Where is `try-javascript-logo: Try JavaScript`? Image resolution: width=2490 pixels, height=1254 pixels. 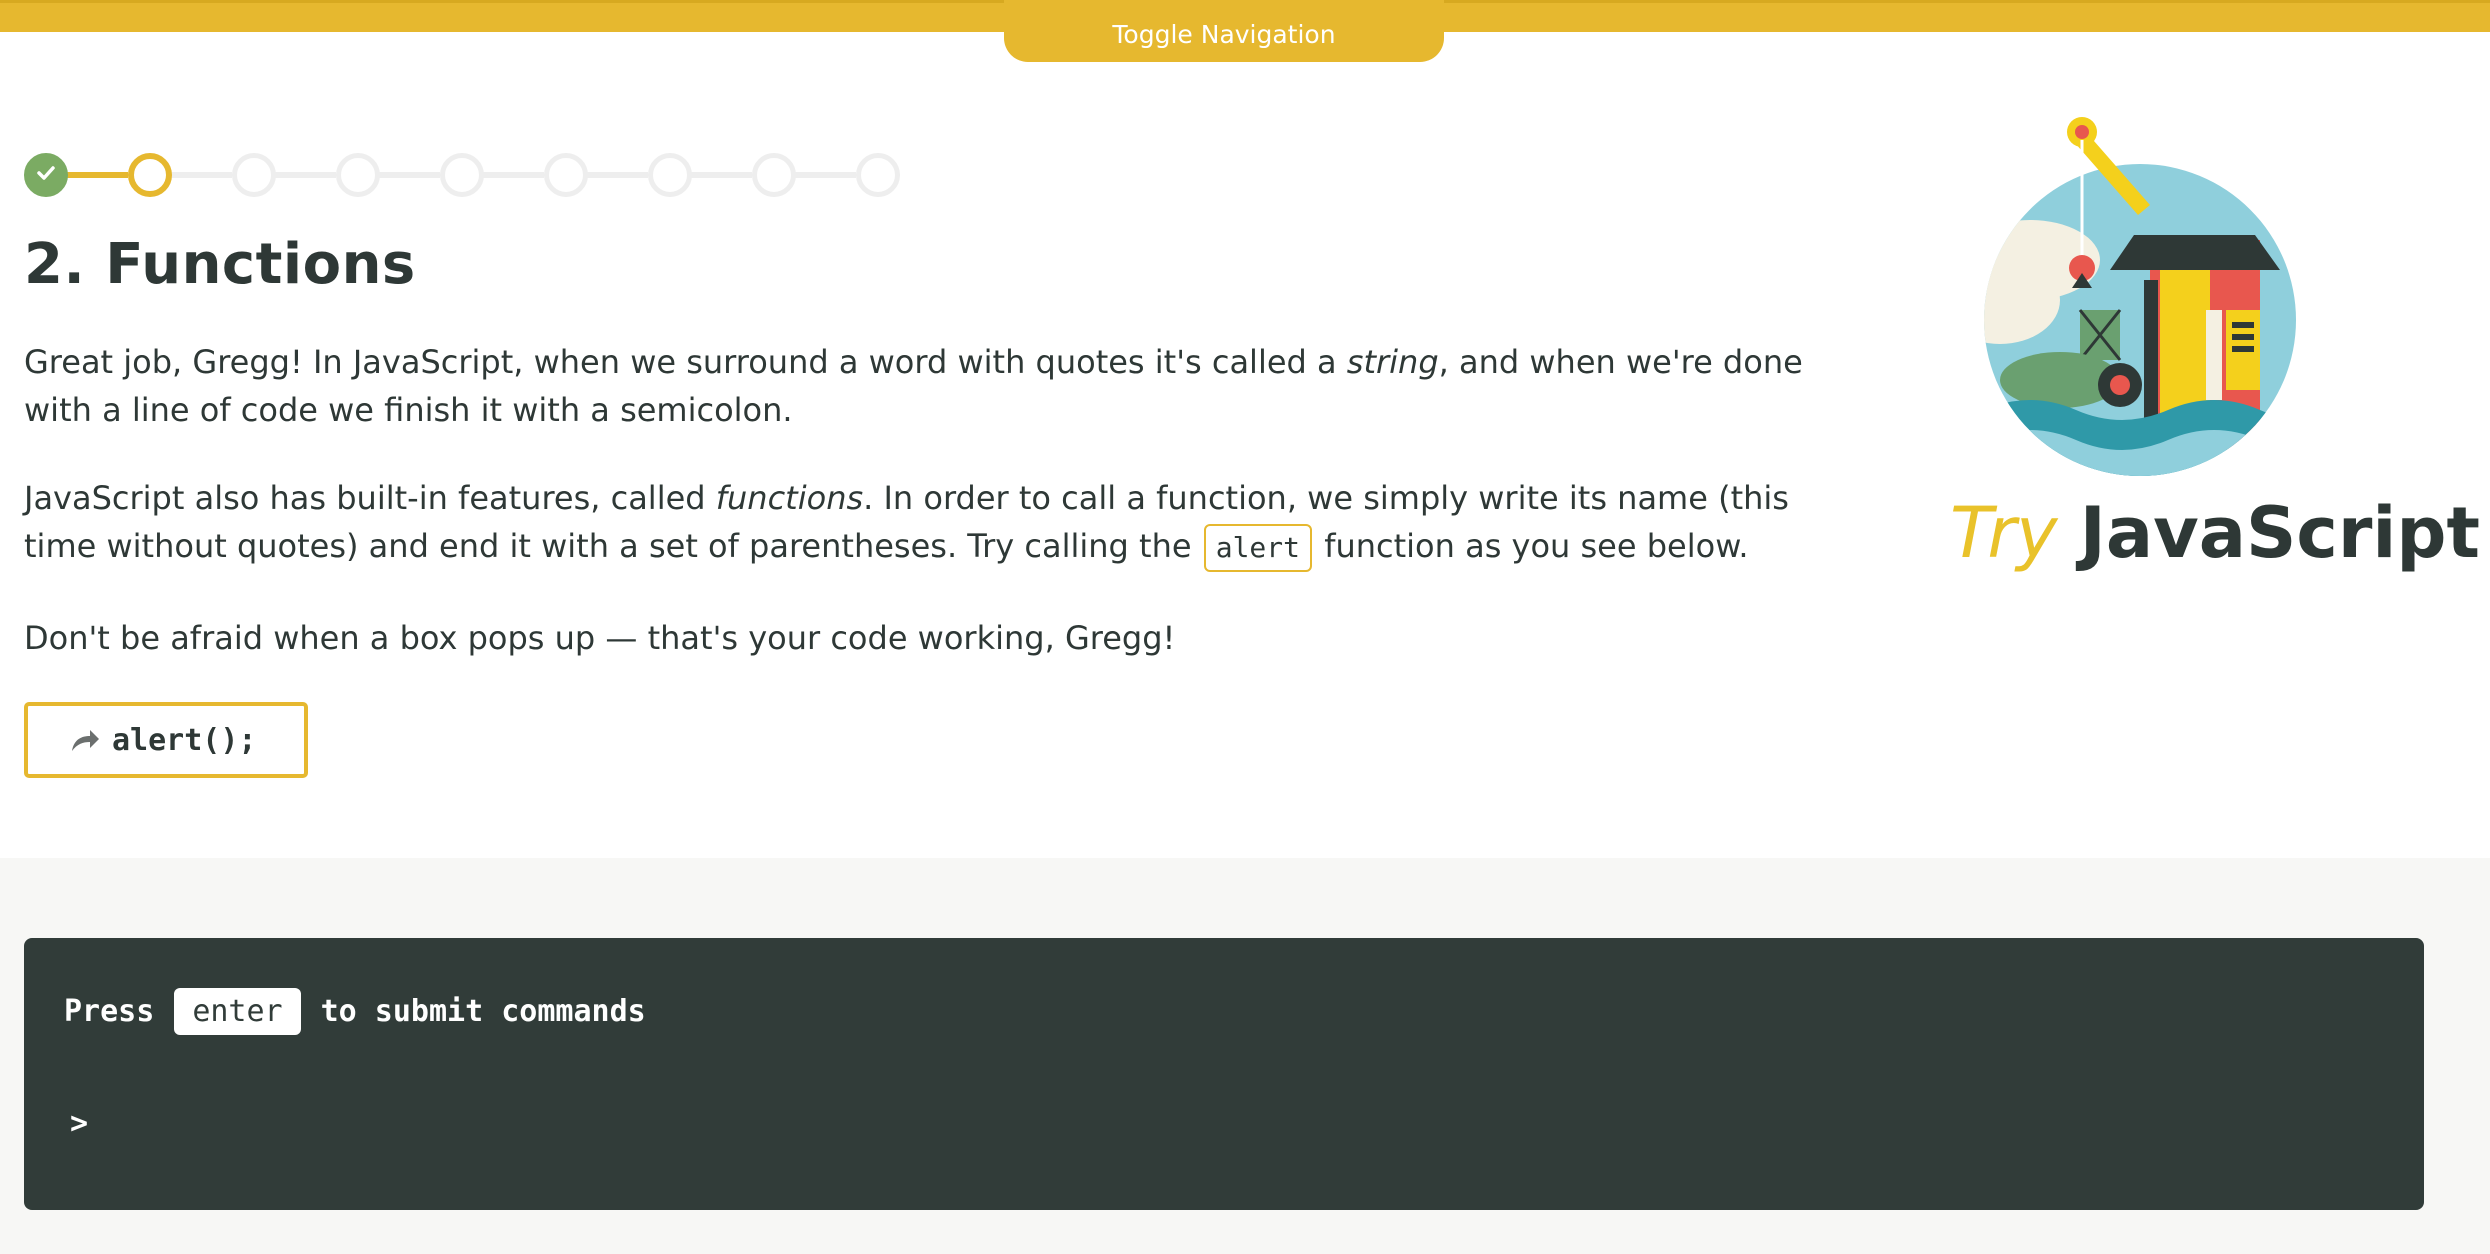
try-javascript-logo: Try JavaScript is located at coordinates (2215, 537).